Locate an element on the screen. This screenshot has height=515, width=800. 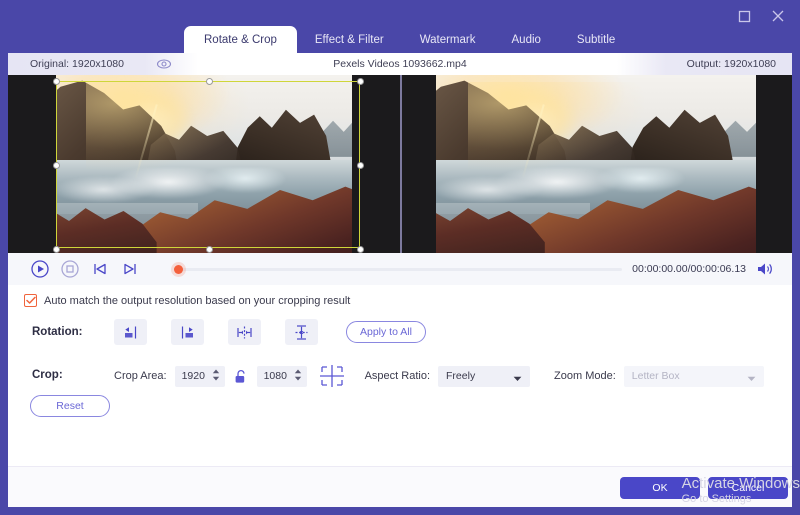
crop-label: Crop: is located at coordinates (47, 375).